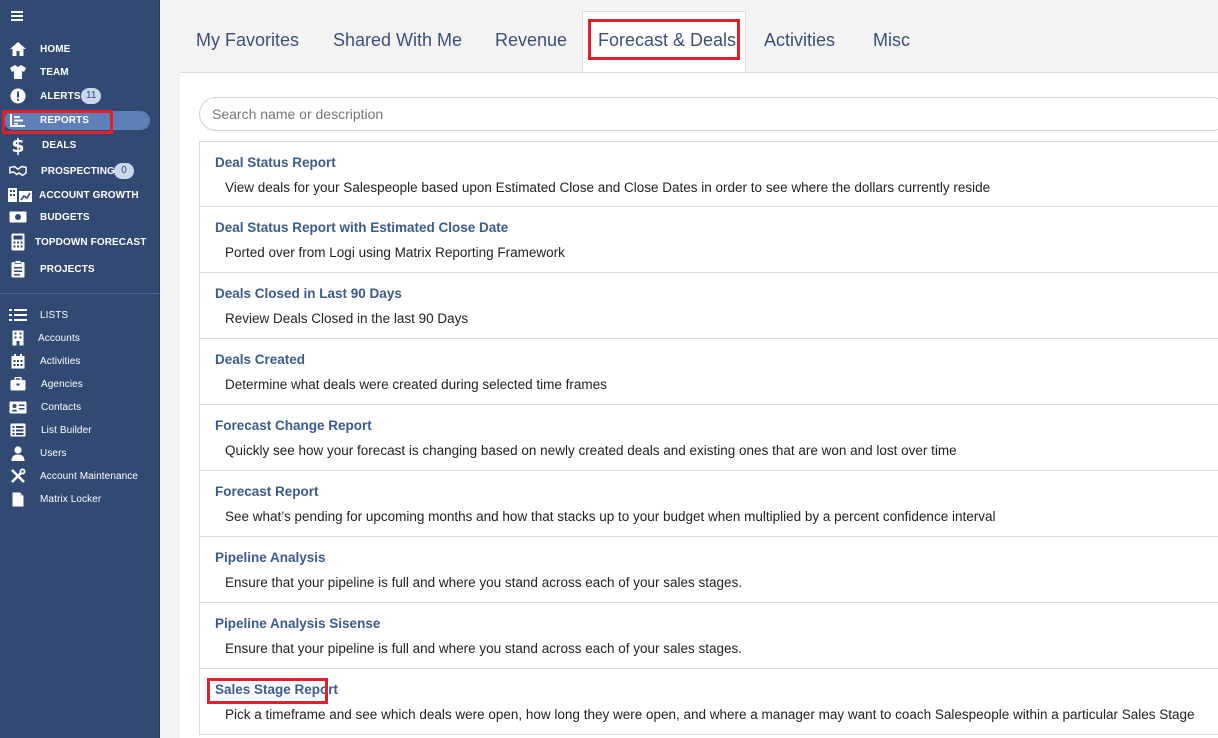  I want to click on sidebar-item-label: TOPDOWN FORECAST, so click(91, 242).